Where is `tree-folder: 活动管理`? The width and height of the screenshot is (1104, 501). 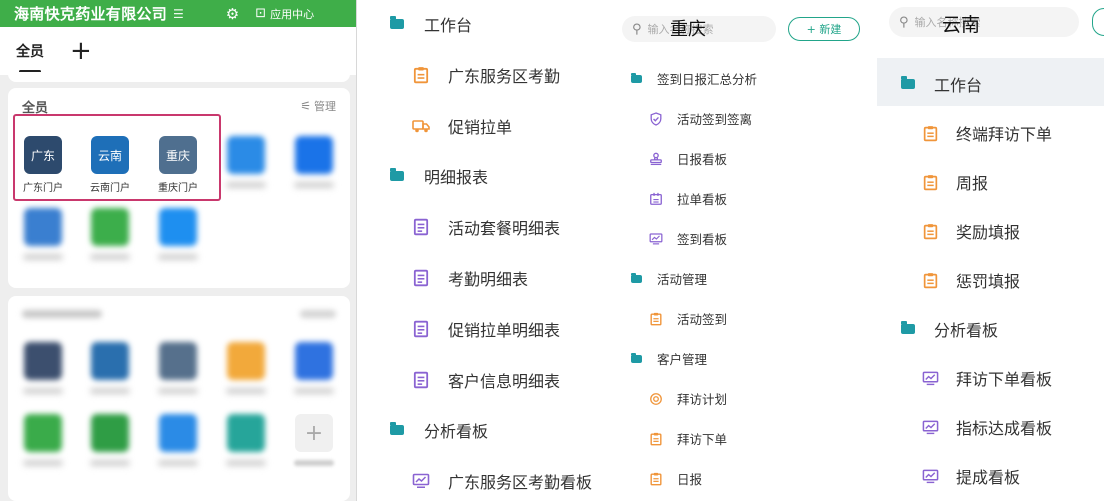
tree-folder: 活动管理 is located at coordinates (667, 278).